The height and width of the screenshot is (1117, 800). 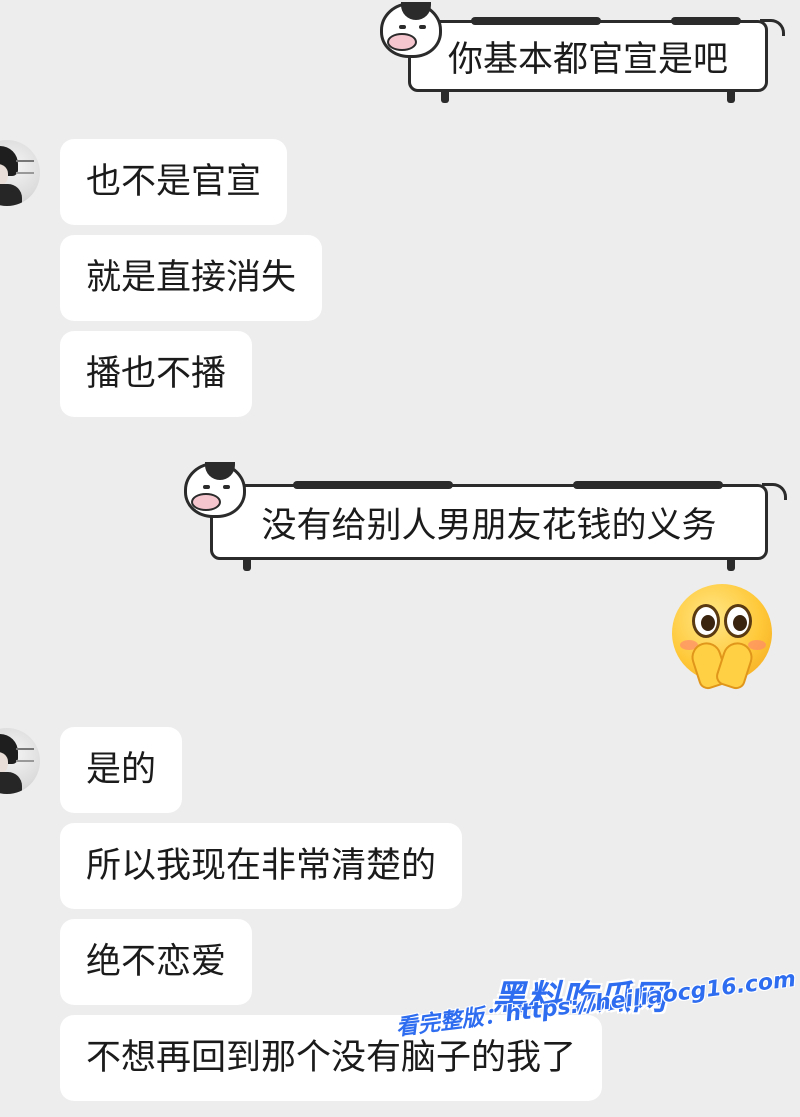 What do you see at coordinates (489, 525) in the screenshot?
I see `message-text: 没有给别人男朋友花钱的义务` at bounding box center [489, 525].